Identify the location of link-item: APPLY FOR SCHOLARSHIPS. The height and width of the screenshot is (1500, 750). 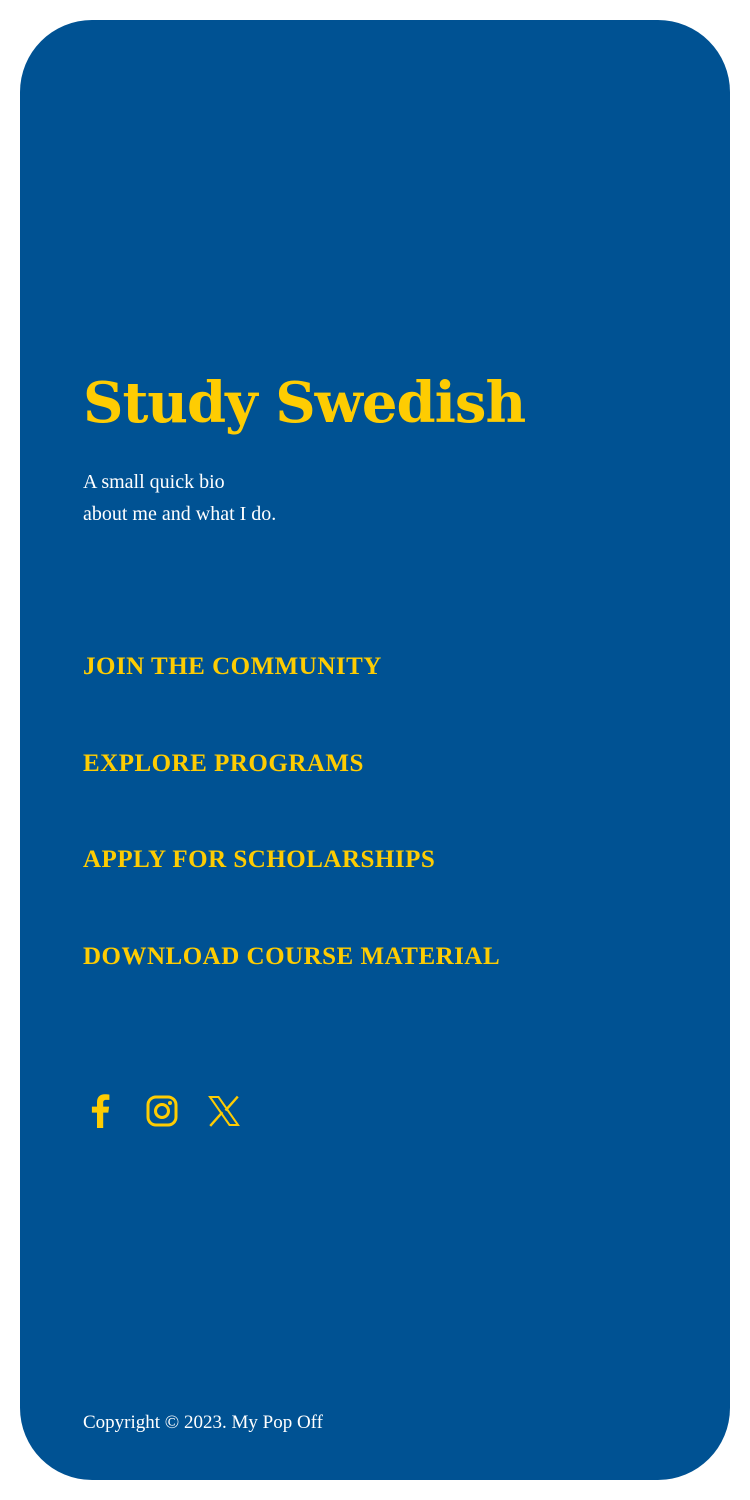
(291, 889).